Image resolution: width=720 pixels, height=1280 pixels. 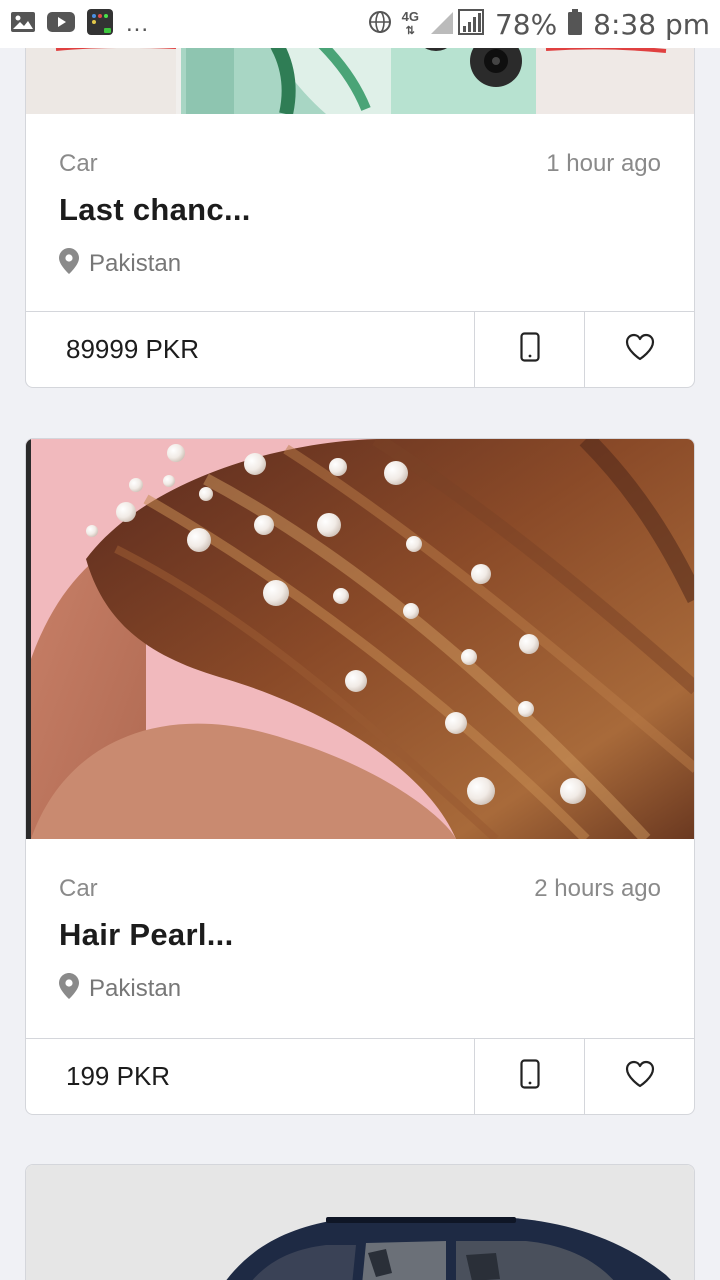 I want to click on listing-time: 1 hour ago, so click(x=603, y=163).